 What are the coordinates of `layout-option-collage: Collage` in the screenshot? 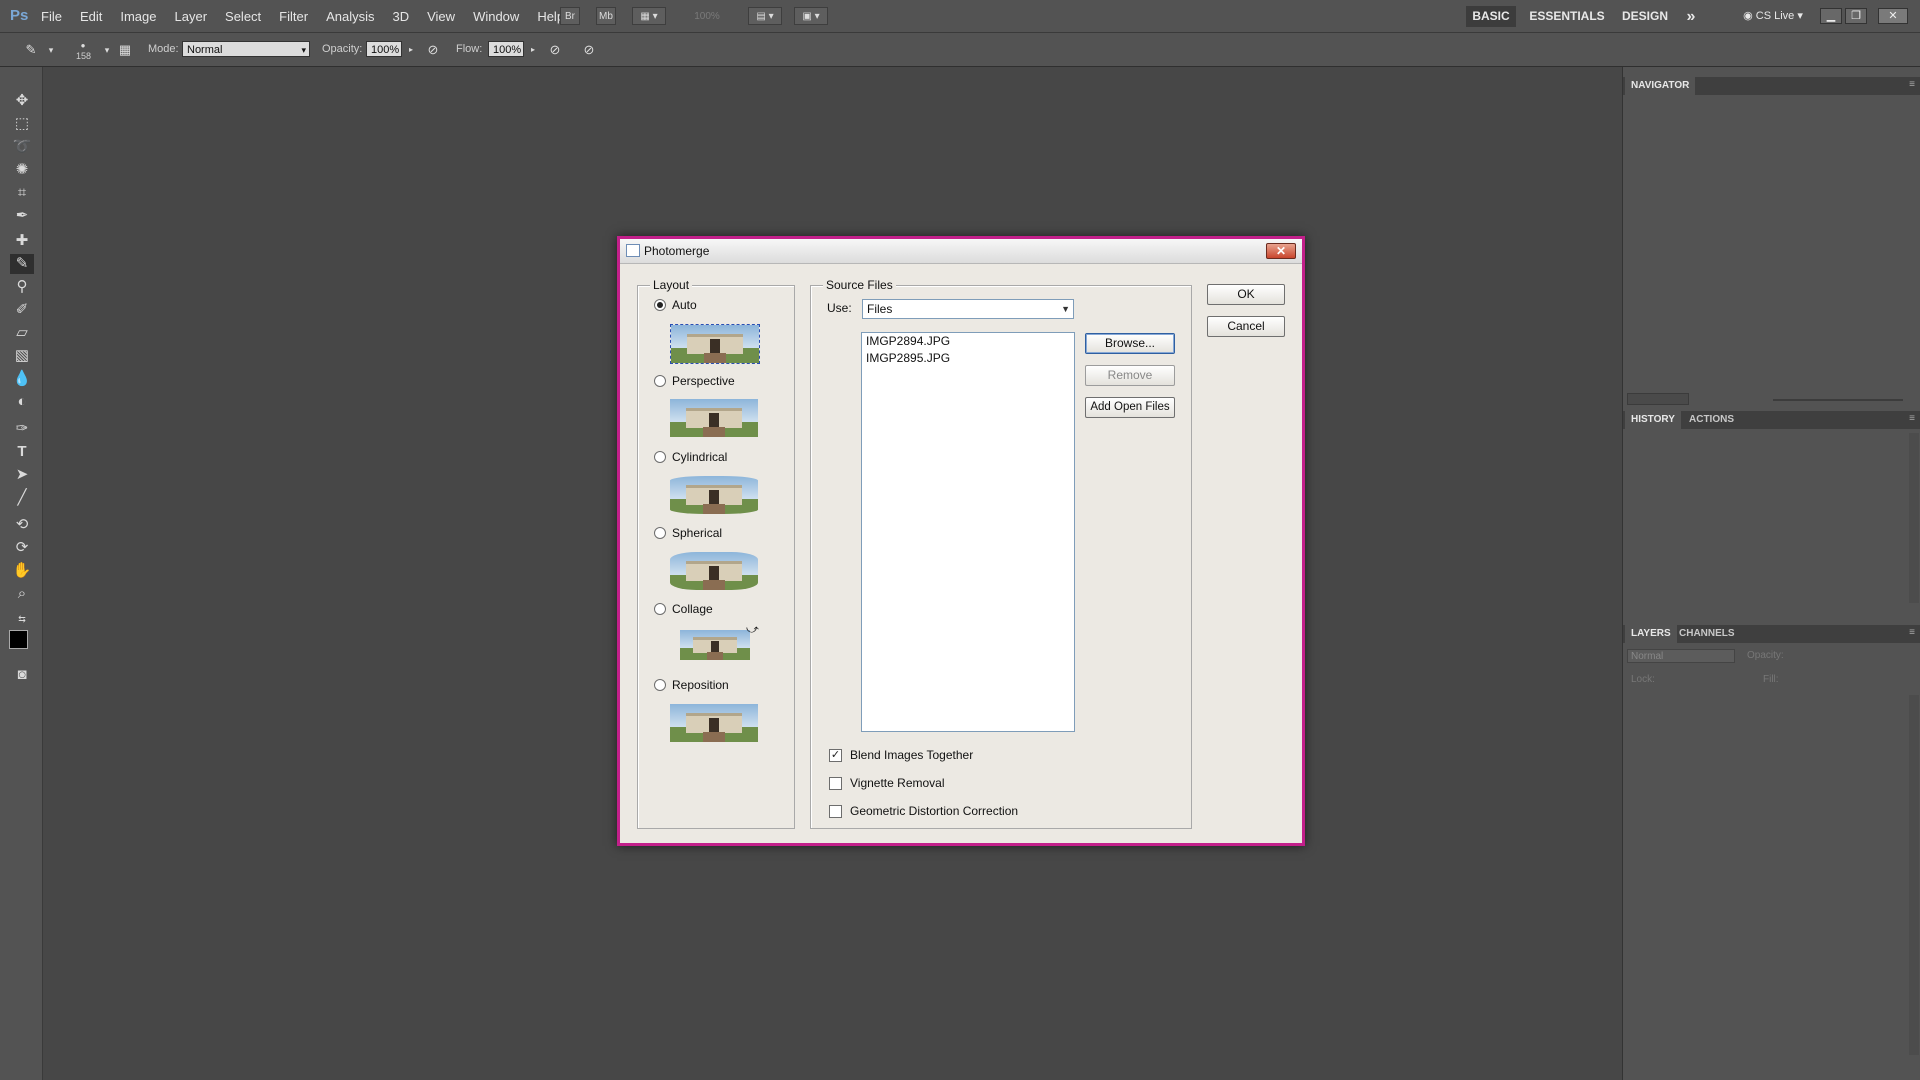 It's located at (683, 609).